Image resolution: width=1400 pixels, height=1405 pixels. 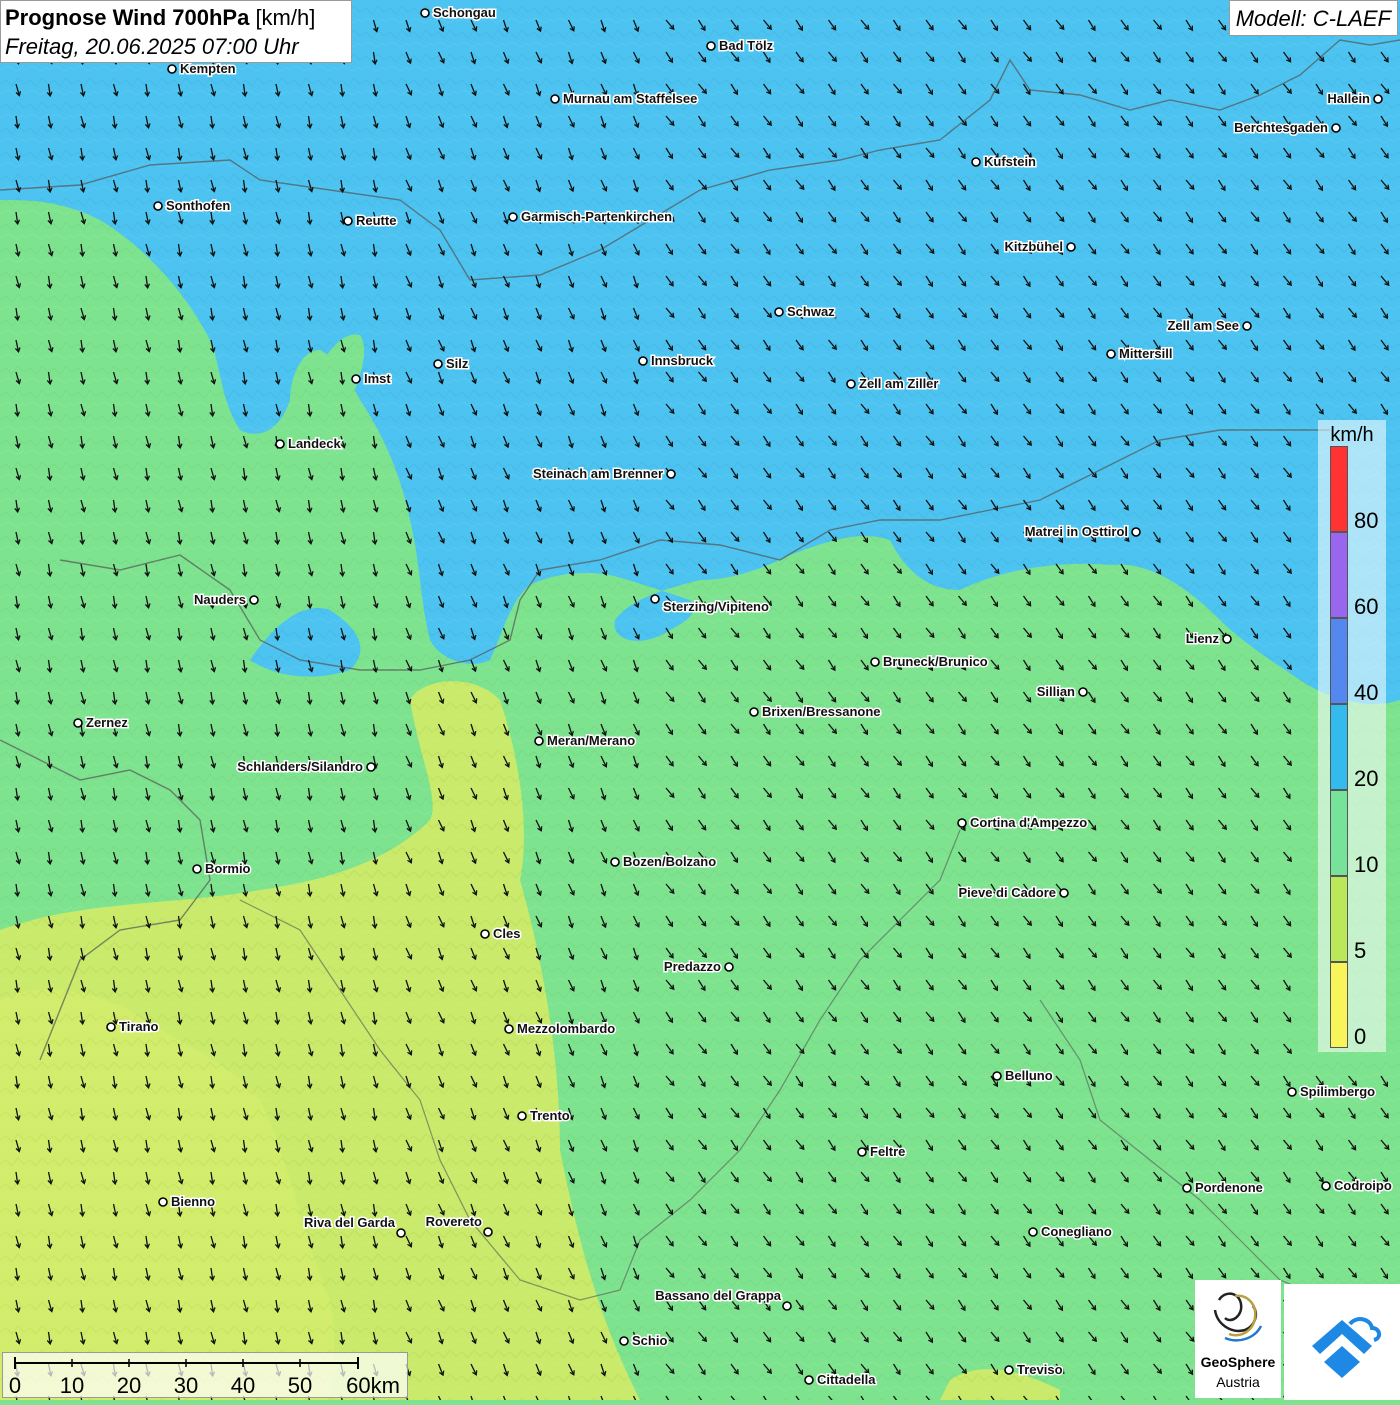 I want to click on city-label: Bozen/Bolzano, so click(x=669, y=861).